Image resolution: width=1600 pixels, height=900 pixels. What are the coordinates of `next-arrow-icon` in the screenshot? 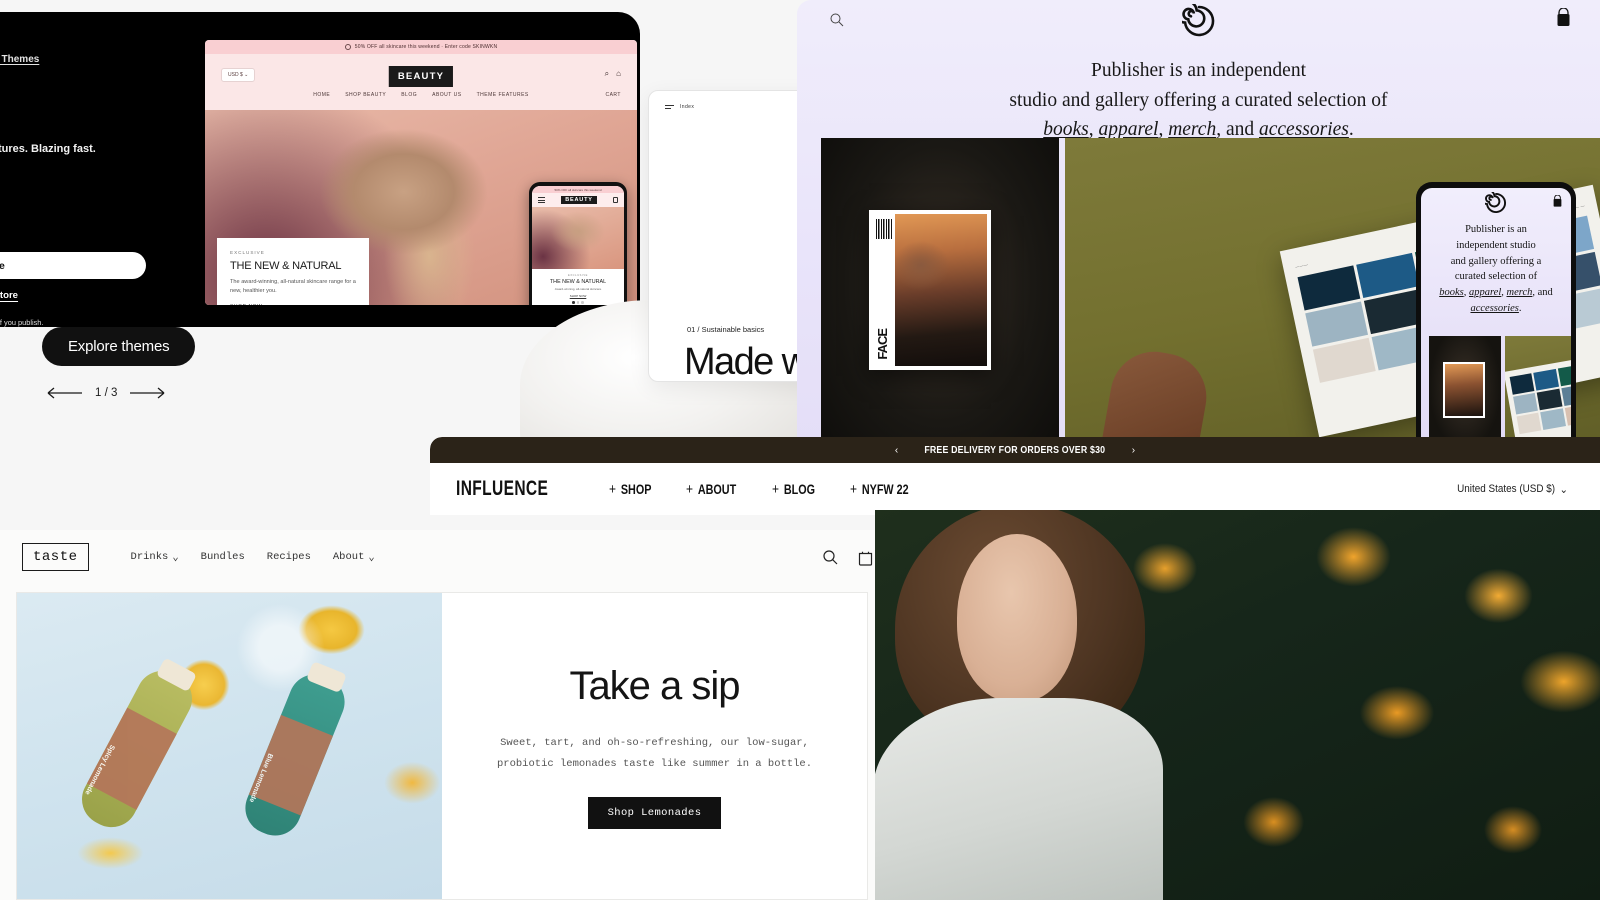 It's located at (150, 393).